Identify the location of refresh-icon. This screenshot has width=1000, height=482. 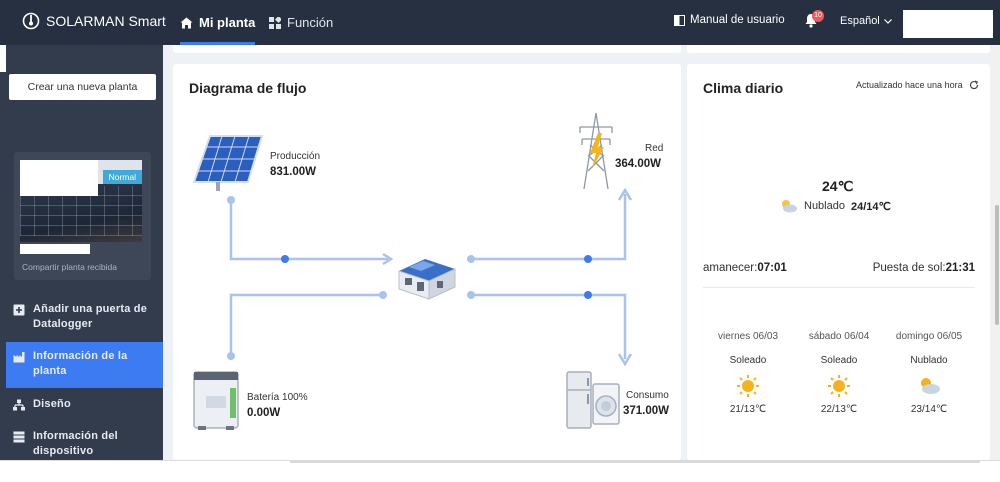
(974, 85).